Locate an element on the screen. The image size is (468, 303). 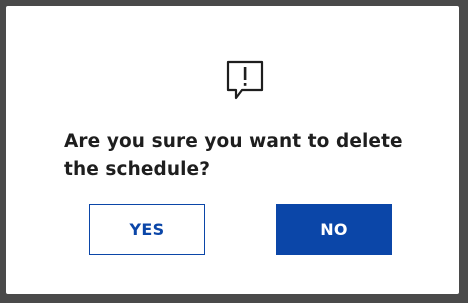
no-button: NO is located at coordinates (334, 229).